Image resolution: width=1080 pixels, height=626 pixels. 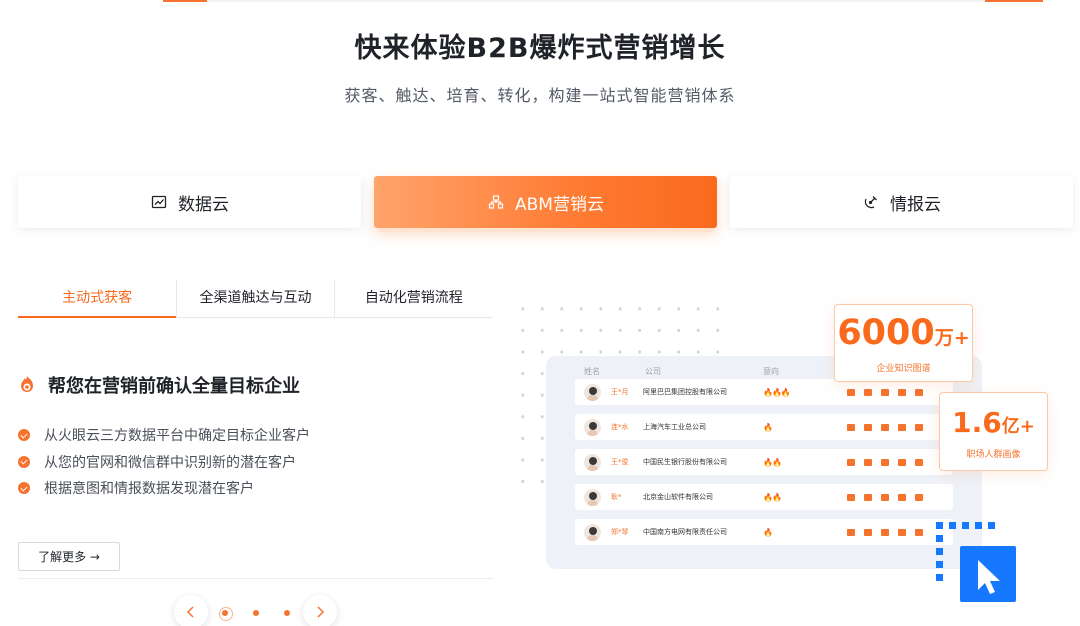 I want to click on feature-heading: 帮您在营销前确认全量目标企业, so click(x=159, y=385).